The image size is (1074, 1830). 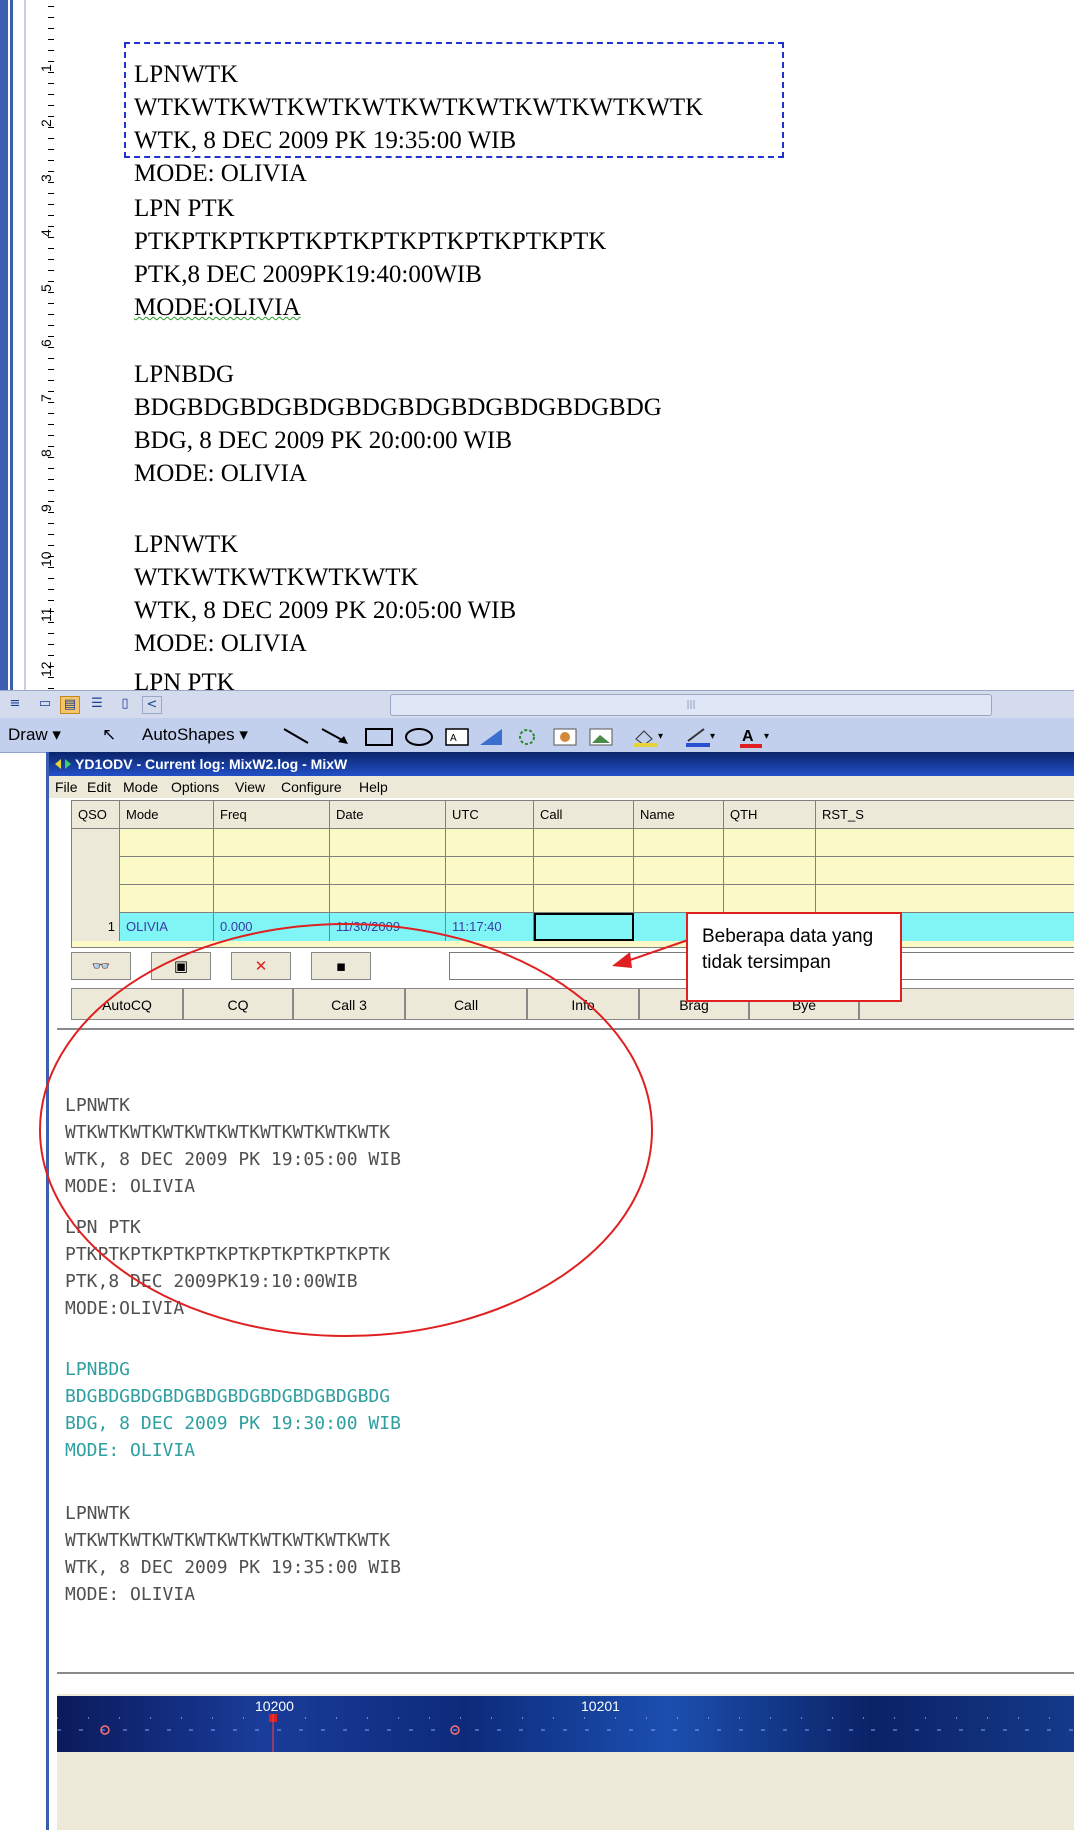 I want to click on col-utc: UTC, so click(x=490, y=815).